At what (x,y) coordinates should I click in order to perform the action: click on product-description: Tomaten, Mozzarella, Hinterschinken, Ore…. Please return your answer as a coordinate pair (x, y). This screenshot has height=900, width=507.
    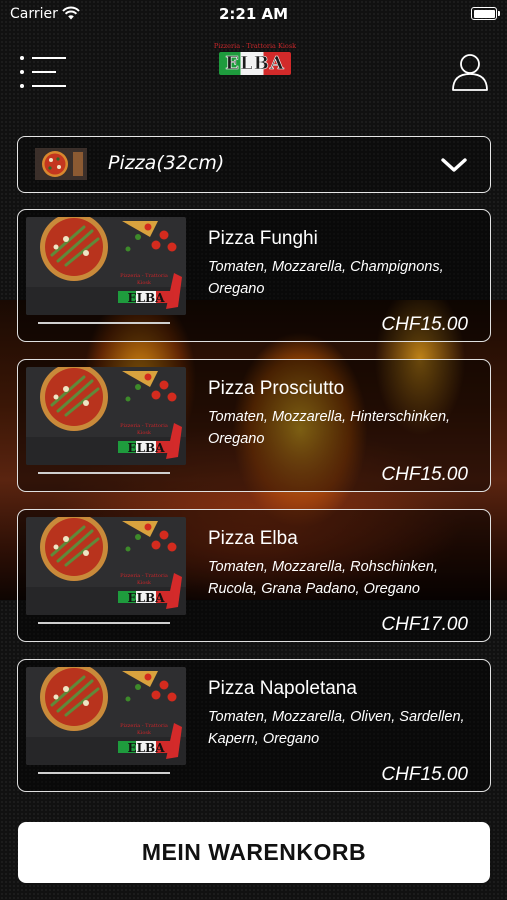
    Looking at the image, I should click on (329, 428).